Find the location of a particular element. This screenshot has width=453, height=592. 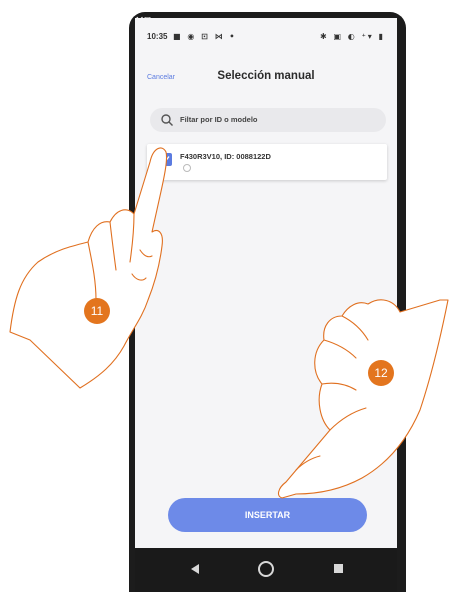

step-badge-12: 12 is located at coordinates (381, 373).